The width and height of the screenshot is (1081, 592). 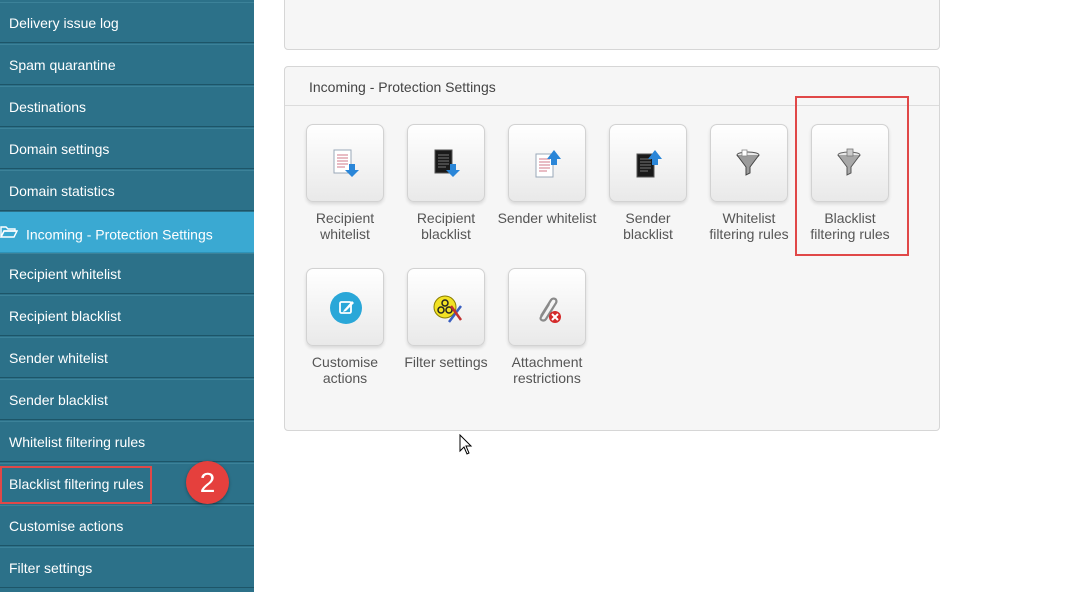 What do you see at coordinates (127, 567) in the screenshot?
I see `sidebar-item-filter-settings: Filter settings` at bounding box center [127, 567].